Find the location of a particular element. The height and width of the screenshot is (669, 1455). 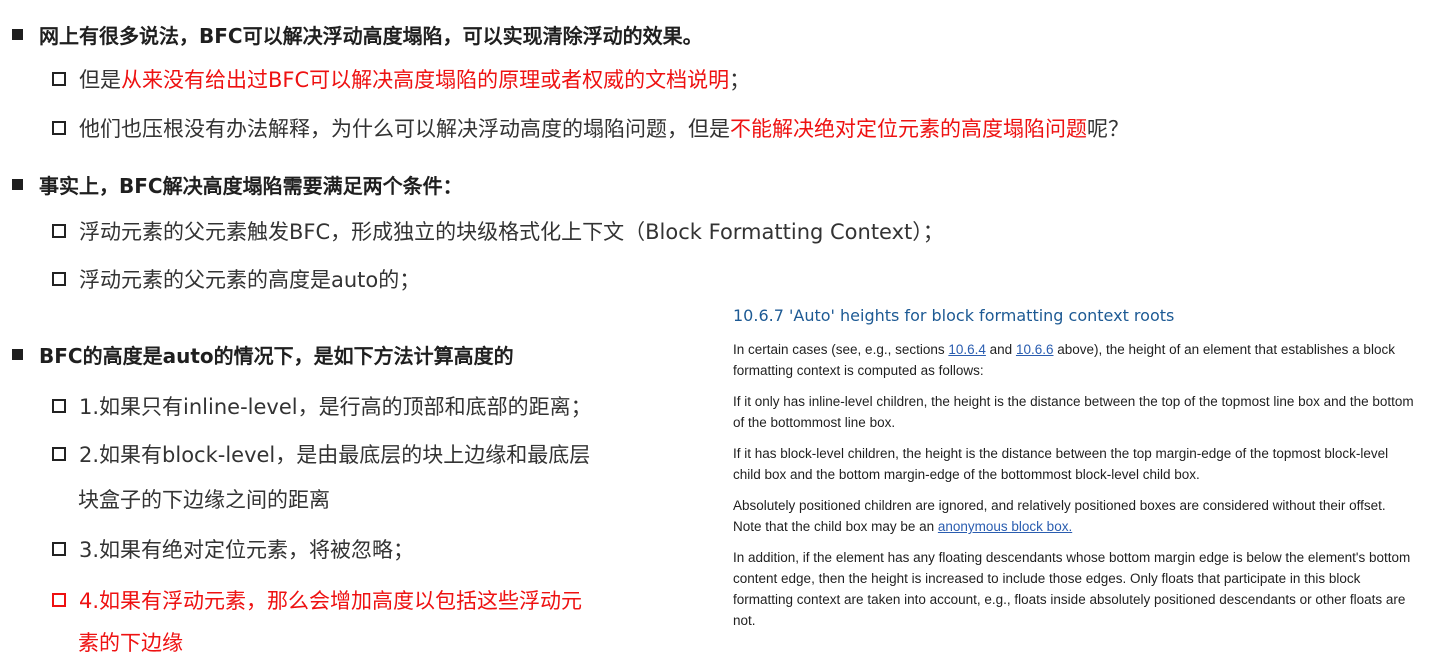

heading-text: BFC的高度是auto的情况下，是如下方法计算高度的 is located at coordinates (276, 356).